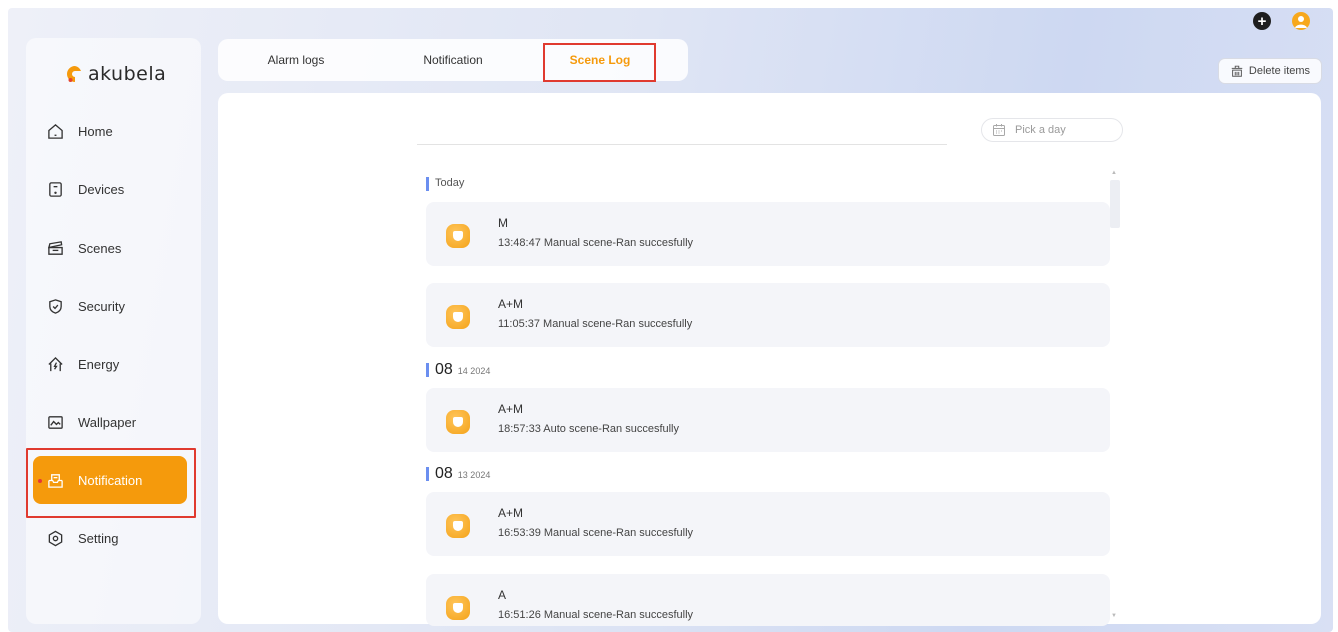  I want to click on tab-alarm-logs: Alarm logs, so click(296, 60).